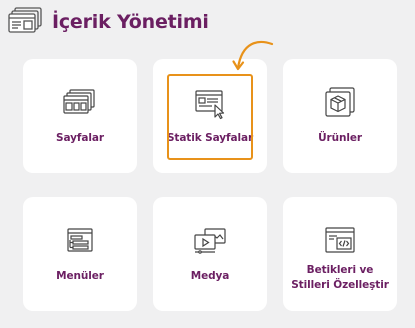 The image size is (415, 328). I want to click on pages-icon, so click(80, 103).